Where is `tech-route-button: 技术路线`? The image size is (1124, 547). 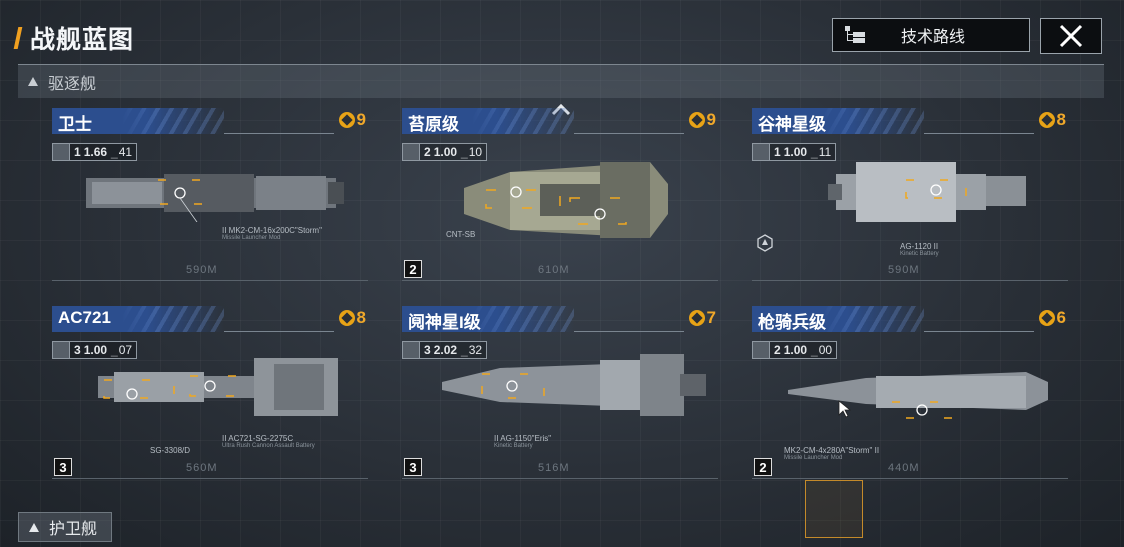 tech-route-button: 技术路线 is located at coordinates (931, 35).